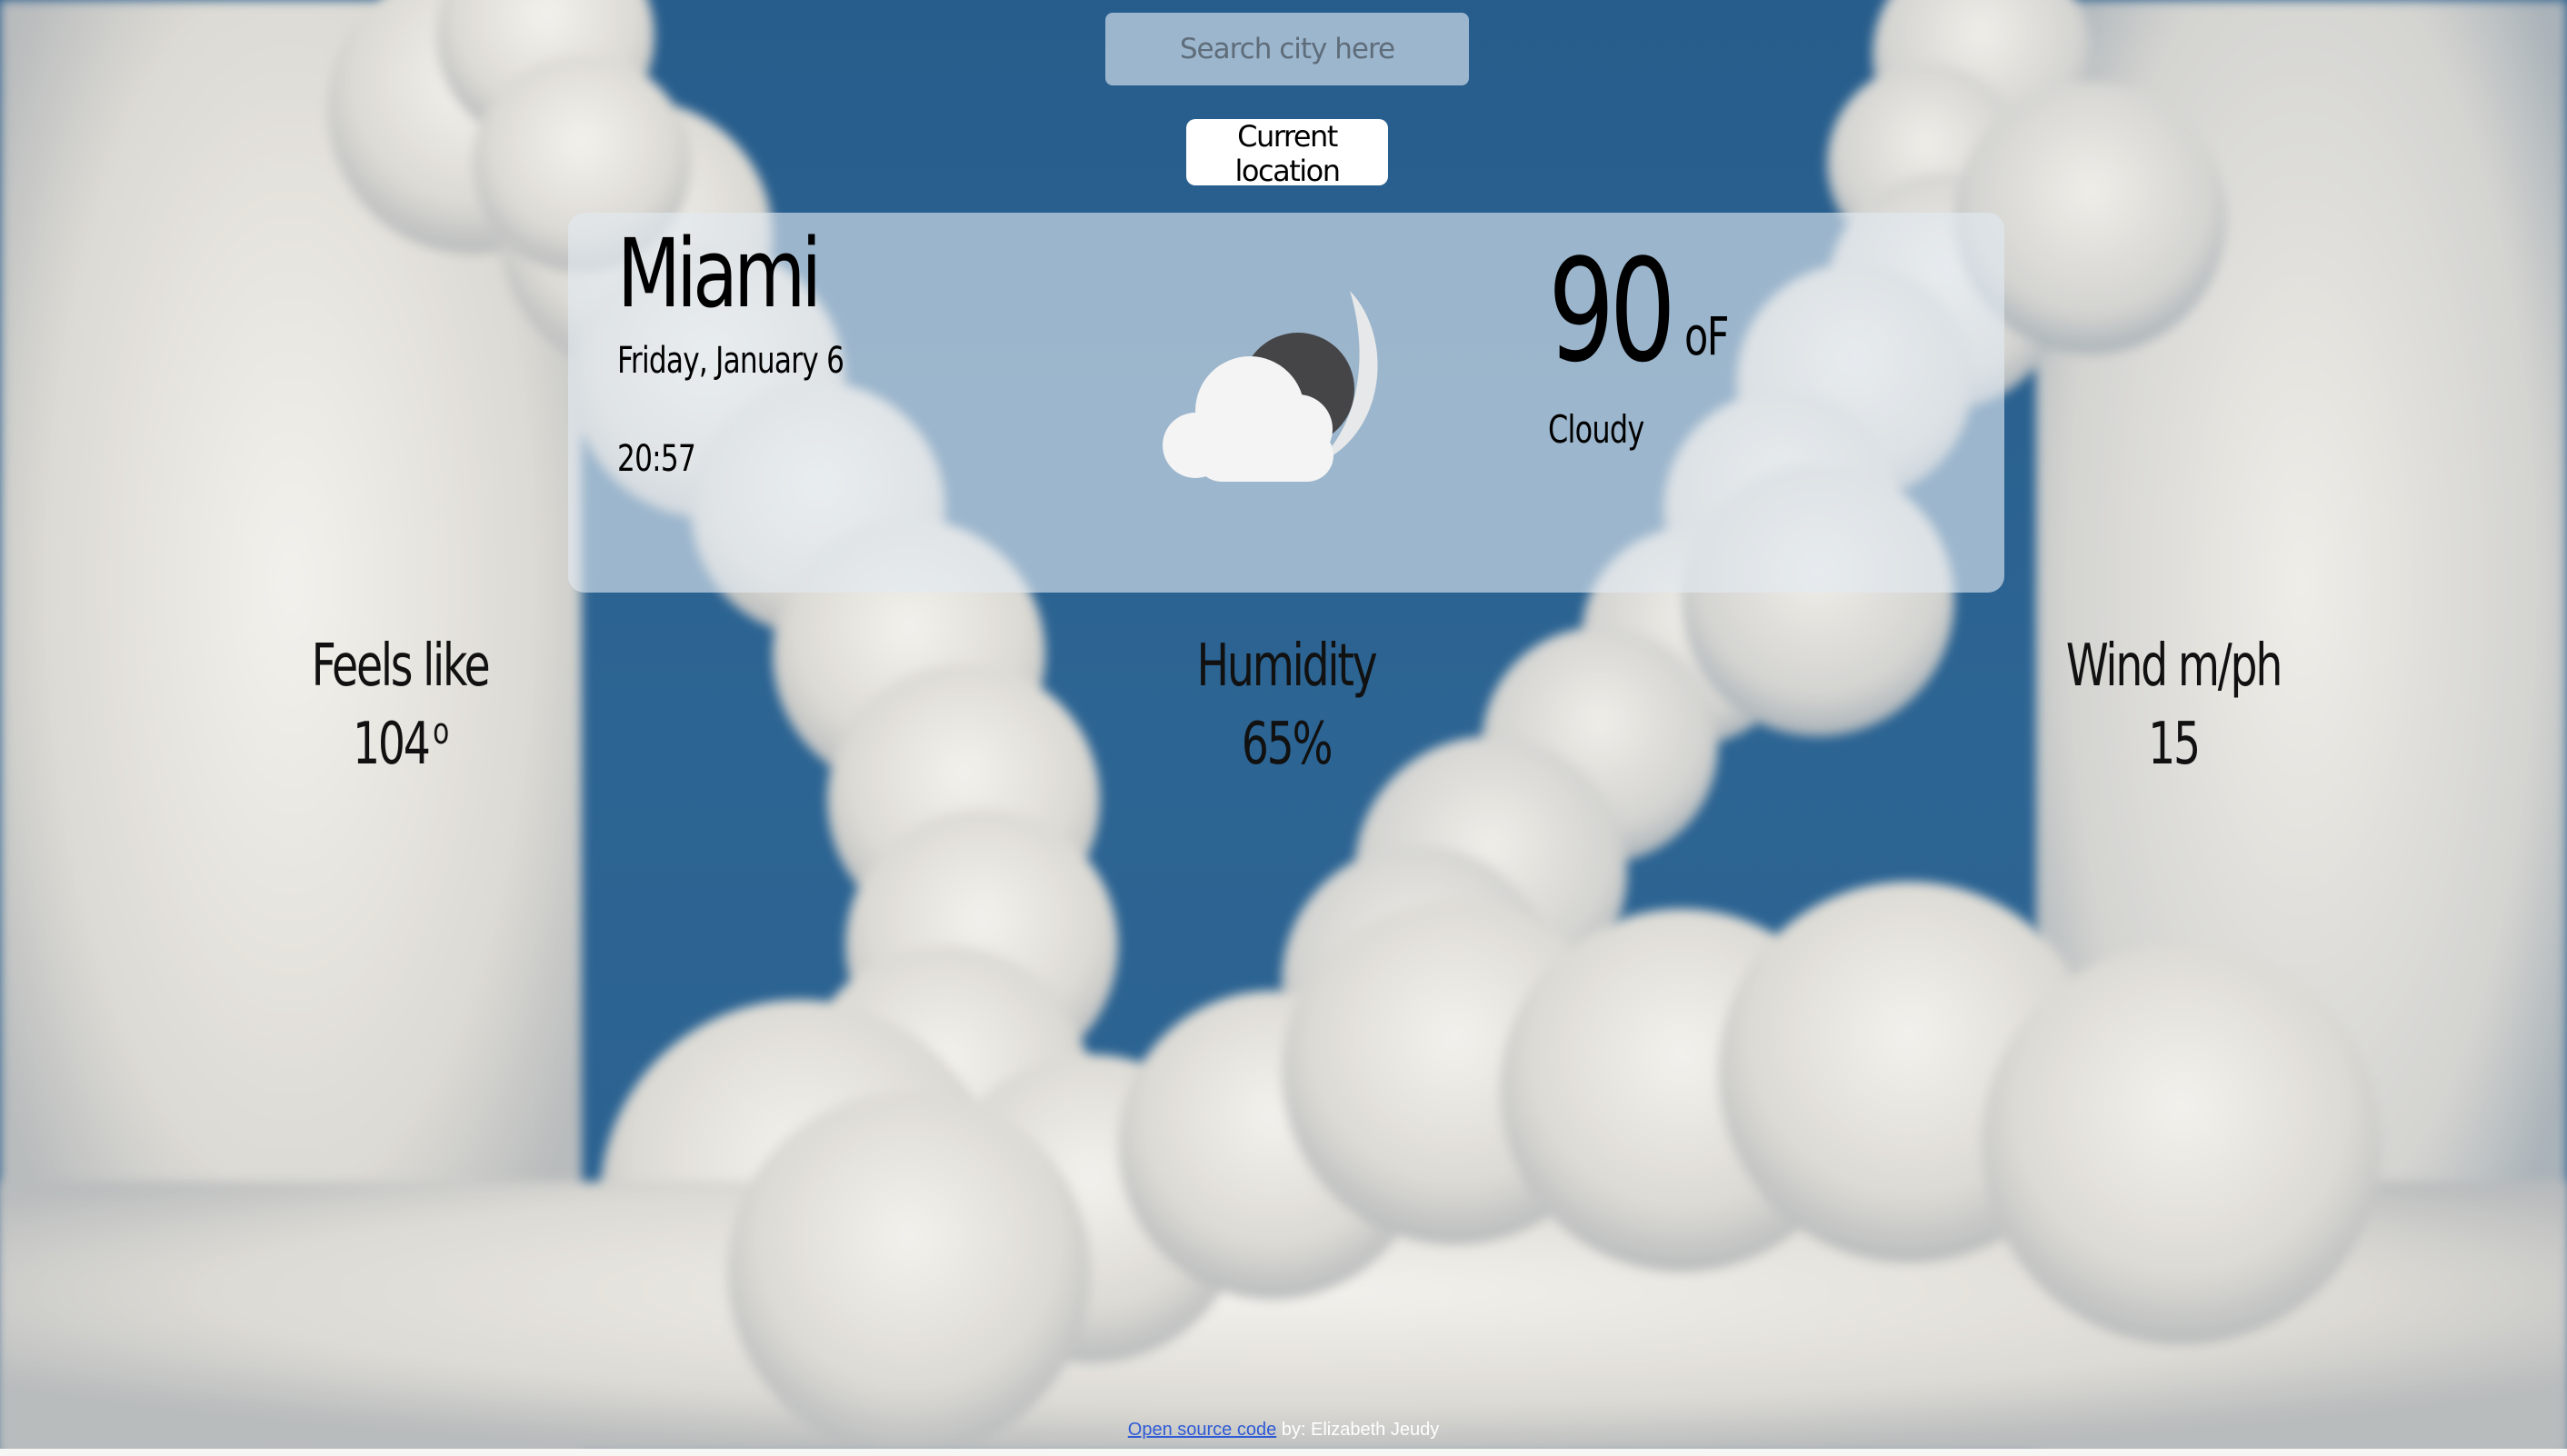 Image resolution: width=2567 pixels, height=1456 pixels. What do you see at coordinates (441, 732) in the screenshot?
I see `degree-symbol: o` at bounding box center [441, 732].